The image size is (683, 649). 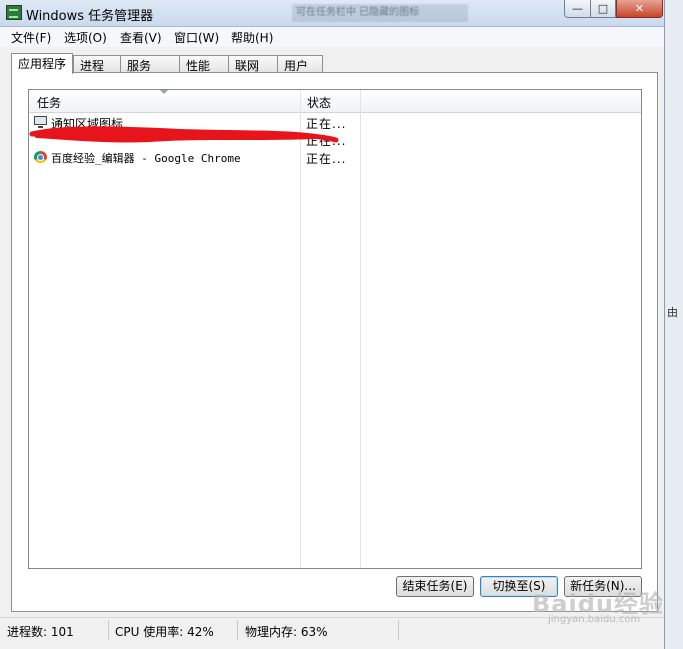 I want to click on tab-applications: 应用程序, so click(x=42, y=63).